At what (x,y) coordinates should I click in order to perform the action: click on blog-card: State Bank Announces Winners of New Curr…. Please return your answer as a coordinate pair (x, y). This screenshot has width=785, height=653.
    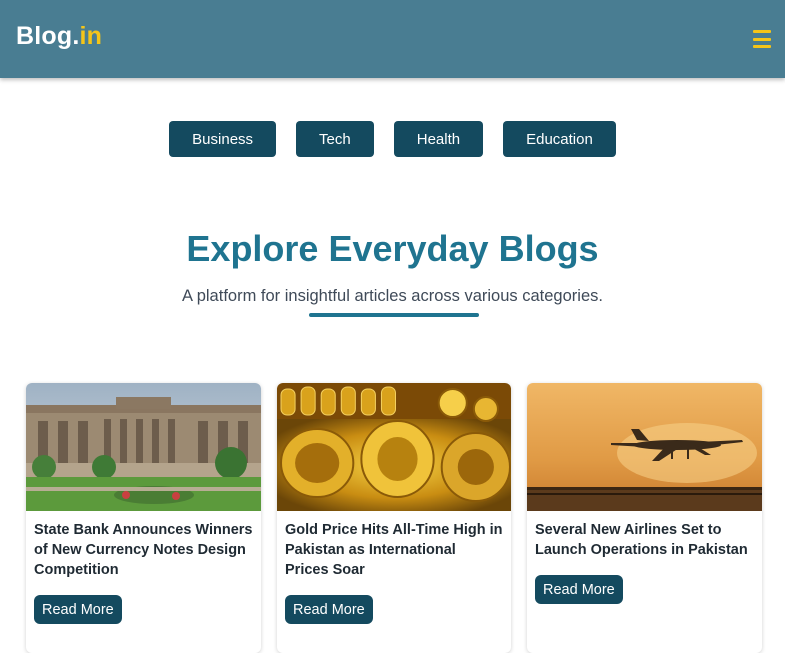
    Looking at the image, I should click on (143, 518).